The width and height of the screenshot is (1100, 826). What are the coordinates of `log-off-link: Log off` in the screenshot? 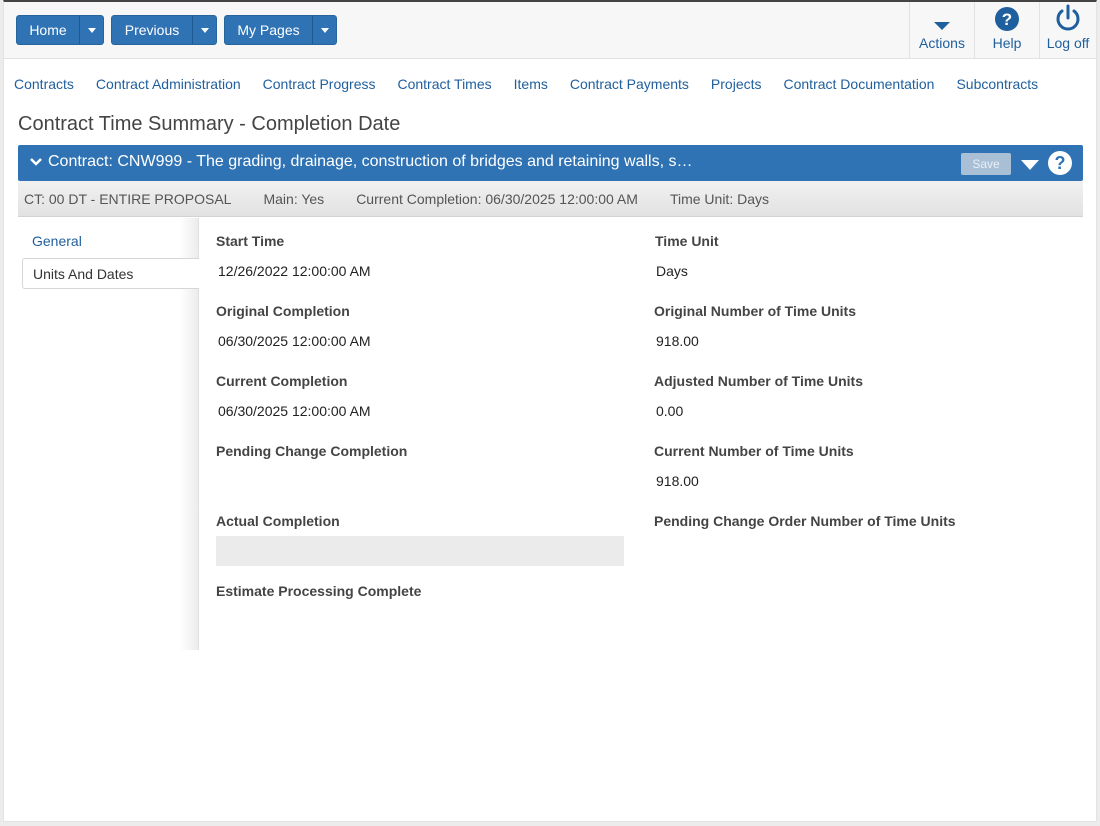 It's located at (1067, 30).